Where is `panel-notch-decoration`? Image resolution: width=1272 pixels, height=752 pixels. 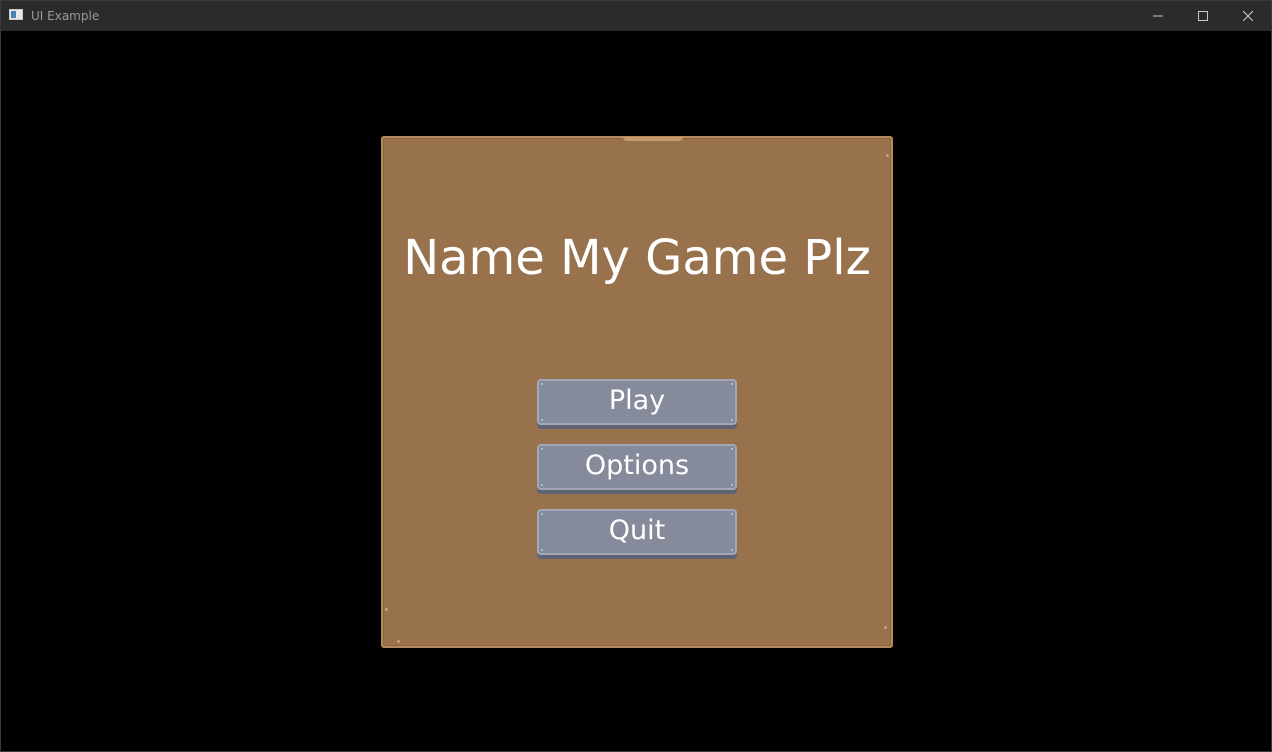 panel-notch-decoration is located at coordinates (653, 139).